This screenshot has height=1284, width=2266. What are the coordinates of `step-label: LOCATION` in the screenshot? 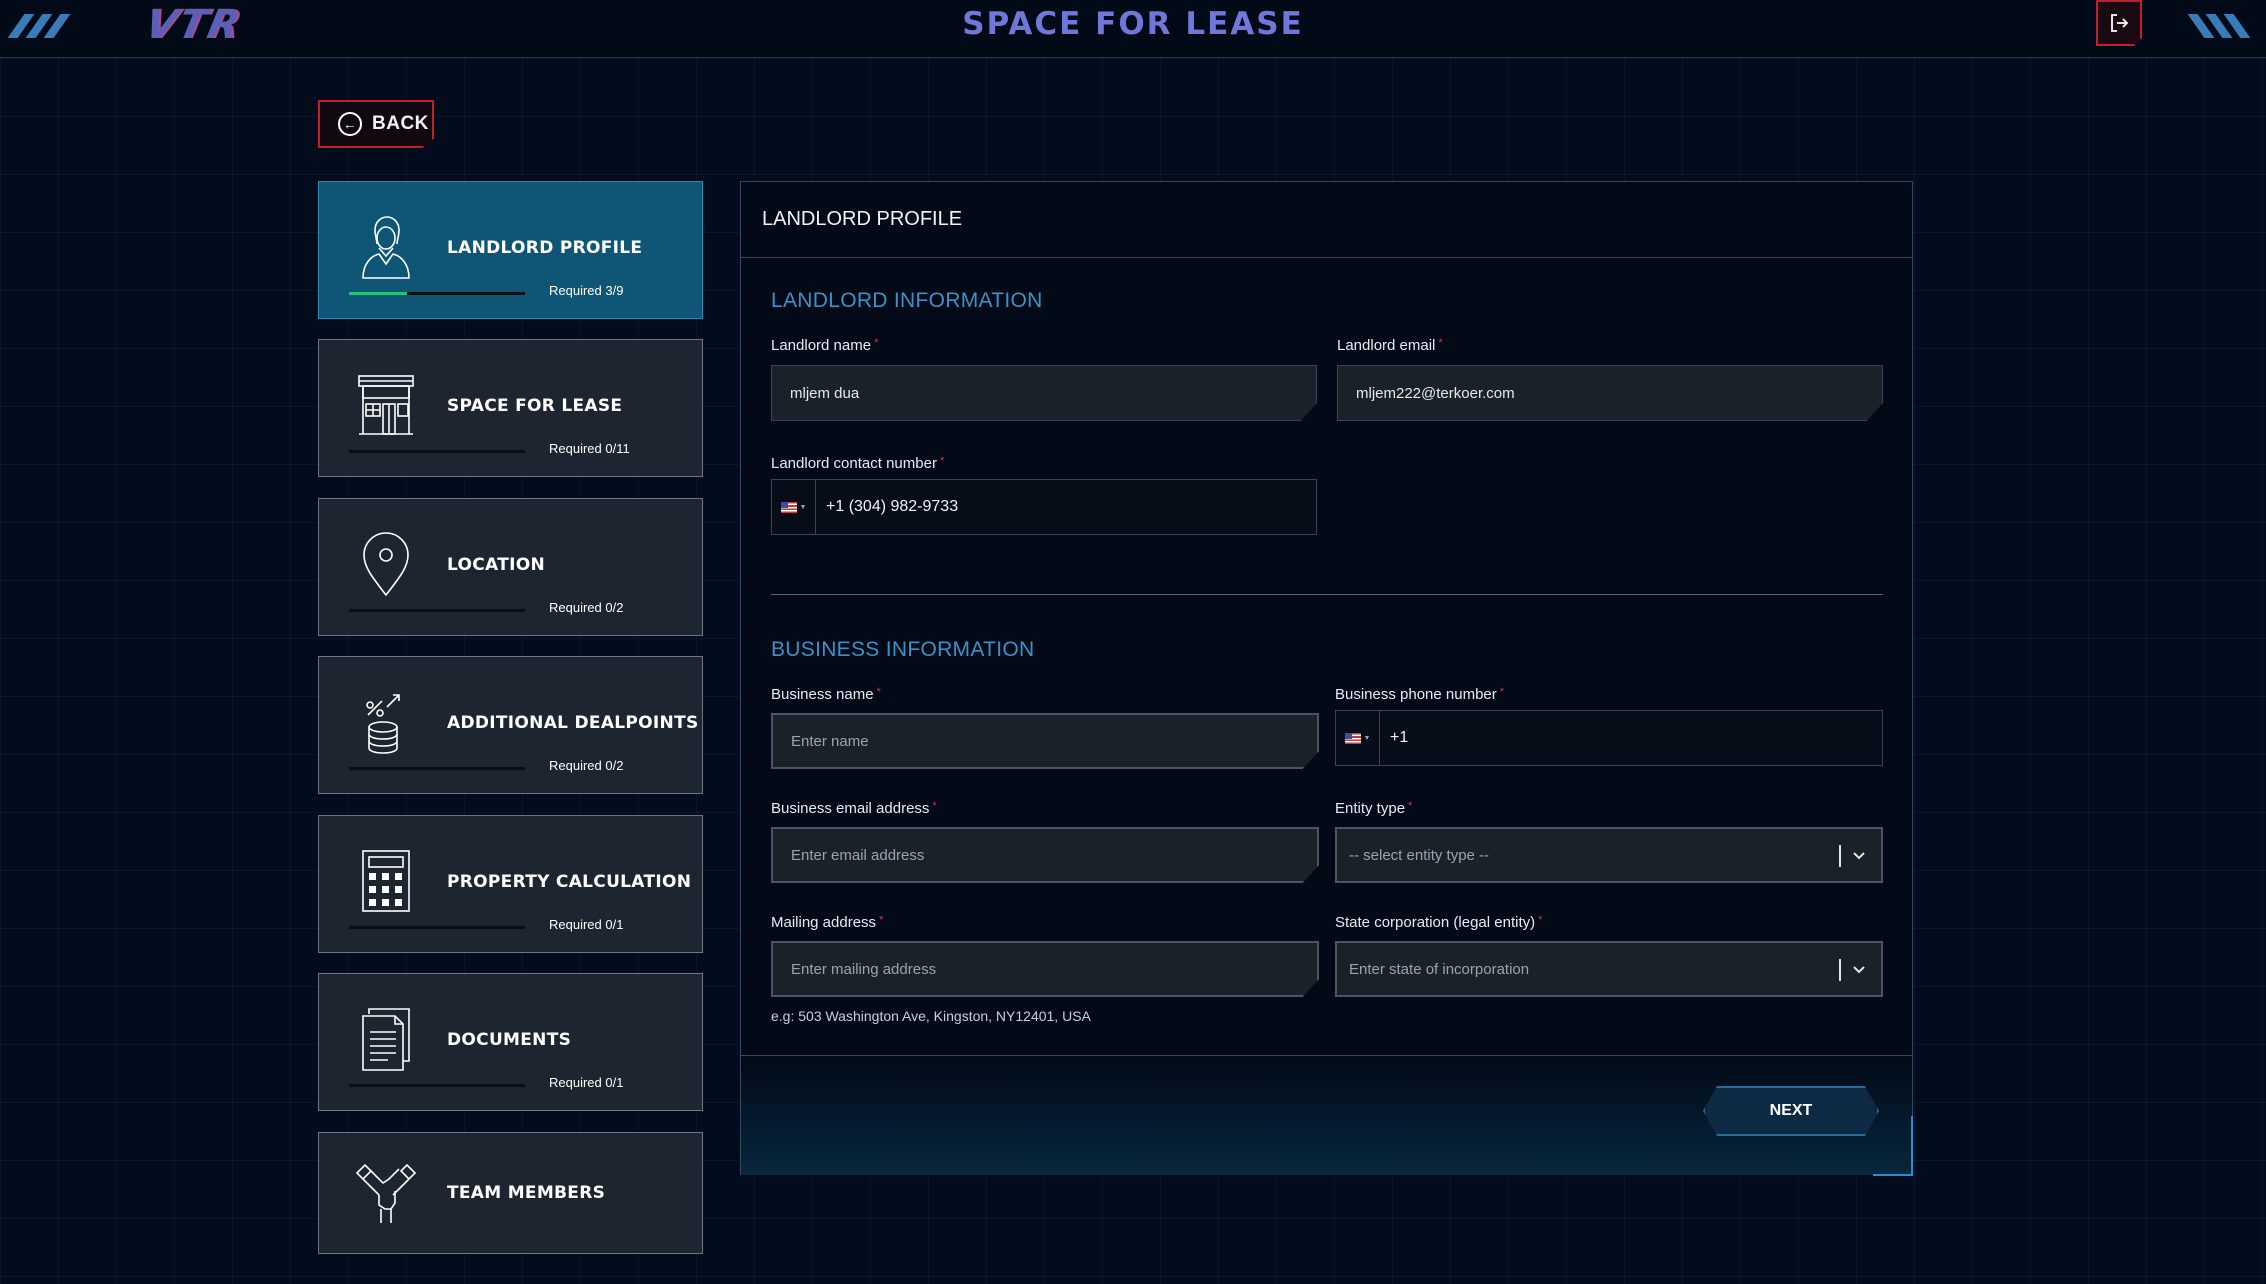 It's located at (496, 565).